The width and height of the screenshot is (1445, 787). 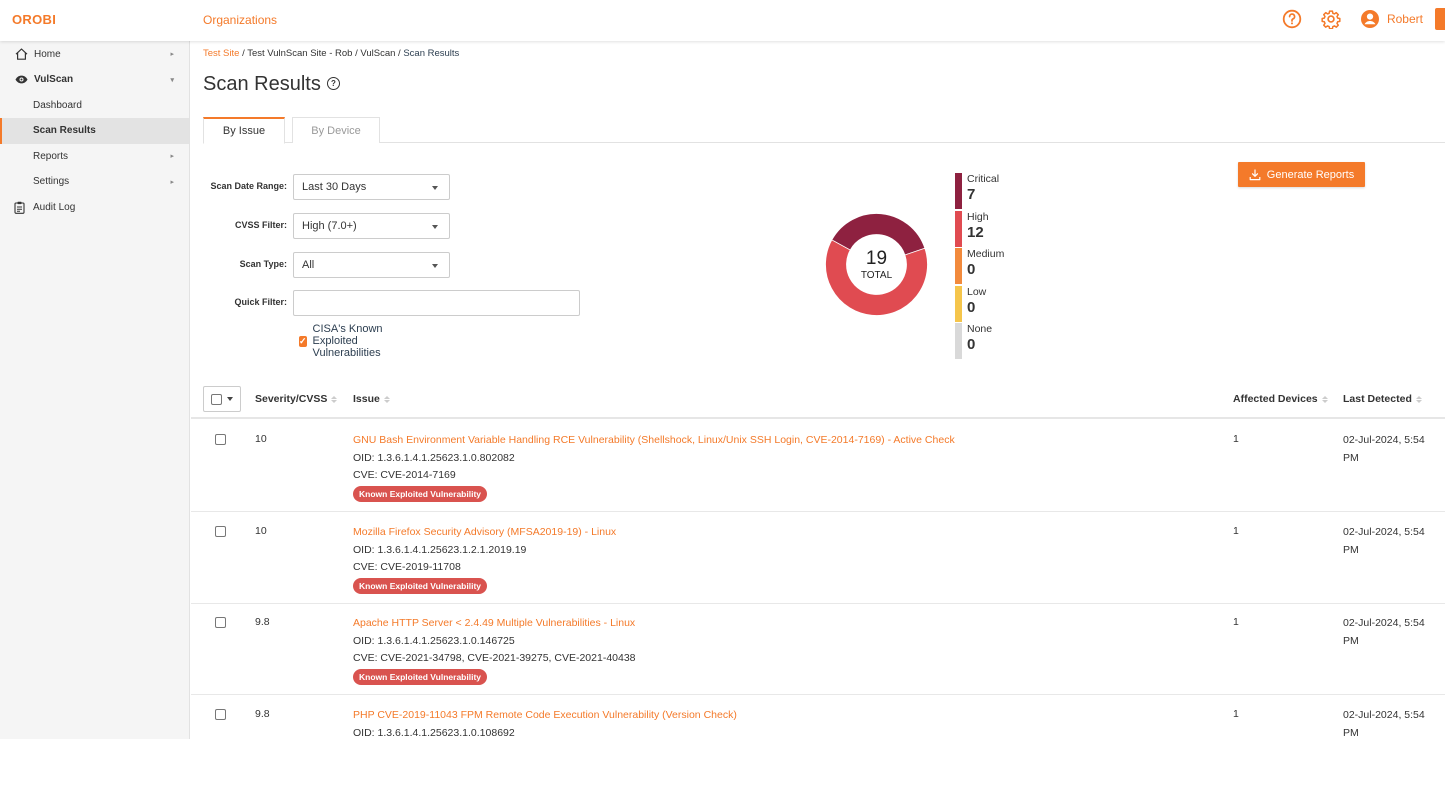 I want to click on select-all-checkbox, so click(x=216, y=399).